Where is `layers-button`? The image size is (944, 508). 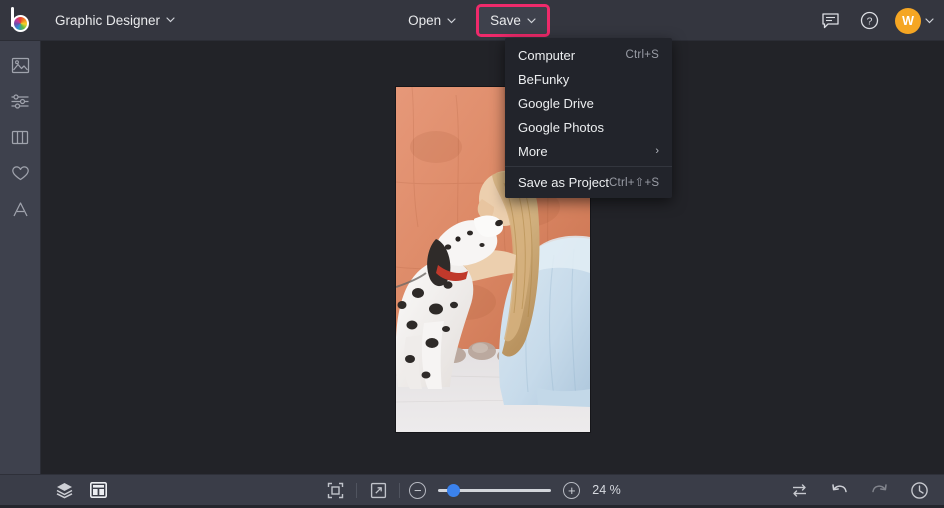
layers-button is located at coordinates (64, 490).